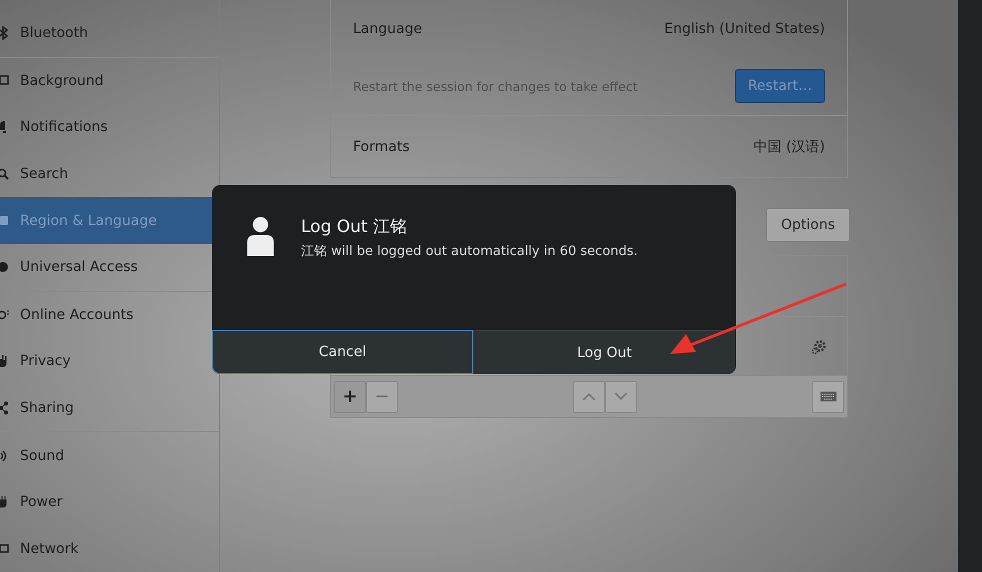  I want to click on sidebar-item: Search, so click(109, 174).